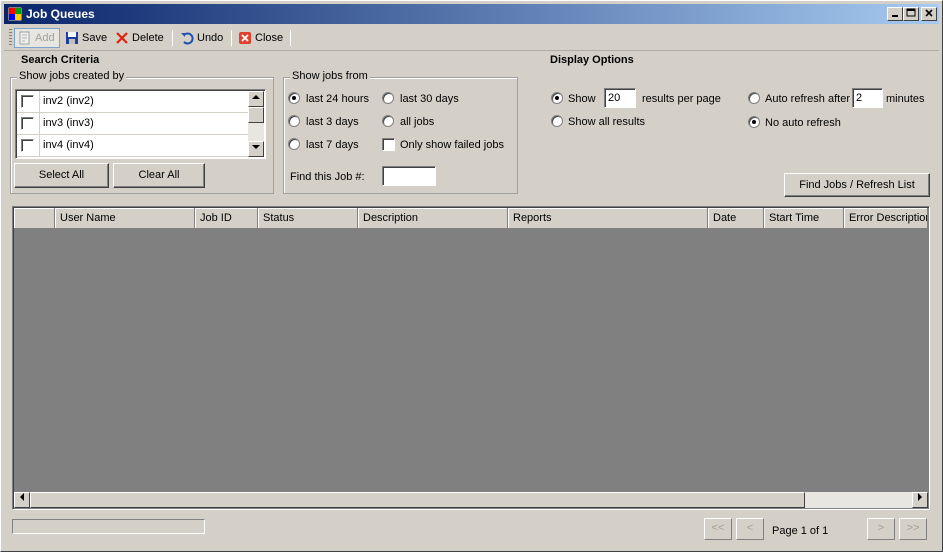  What do you see at coordinates (10, 38) in the screenshot?
I see `toolbar-grip` at bounding box center [10, 38].